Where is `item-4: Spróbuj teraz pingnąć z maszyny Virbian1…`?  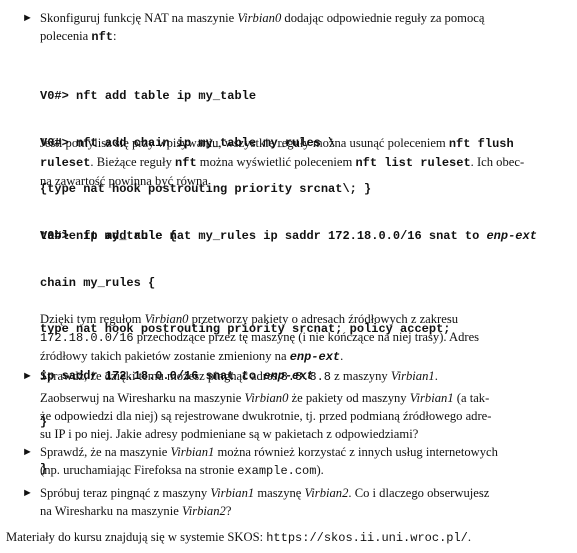 item-4: Spróbuj teraz pingnąć z maszyny Virbian1… is located at coordinates (299, 502).